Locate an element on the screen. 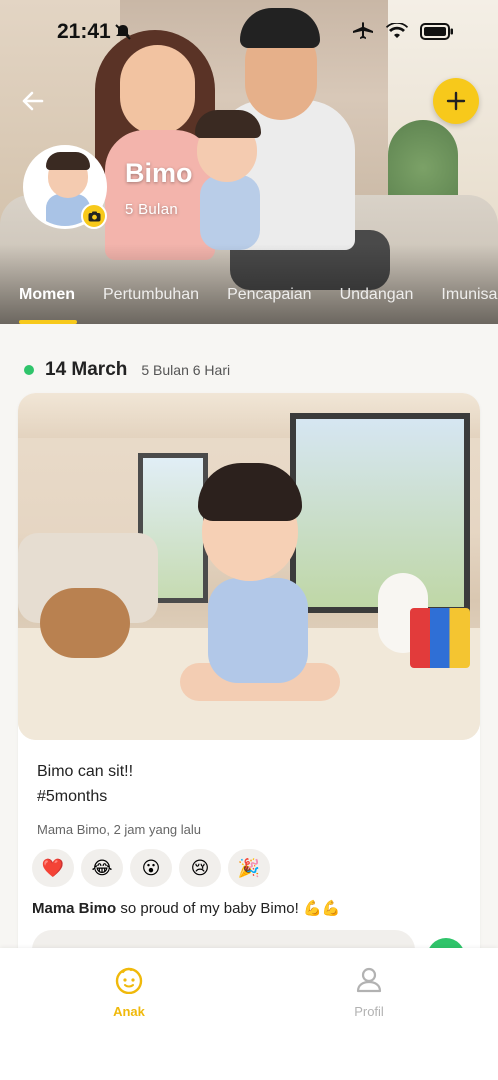 The image size is (498, 1080). laugh-icon: 😂 is located at coordinates (102, 867).